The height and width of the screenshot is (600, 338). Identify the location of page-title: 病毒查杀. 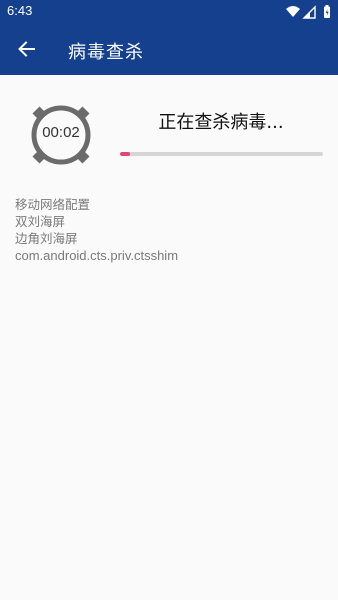
(106, 52).